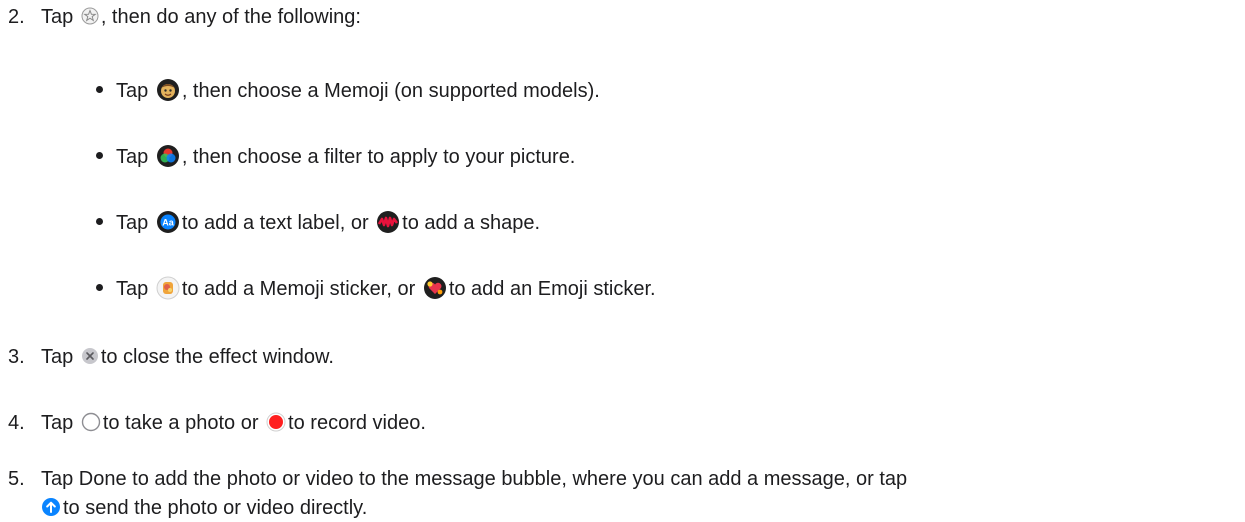 Image resolution: width=1245 pixels, height=522 pixels. Describe the element at coordinates (51, 507) in the screenshot. I see `send-arrow-icon` at that location.